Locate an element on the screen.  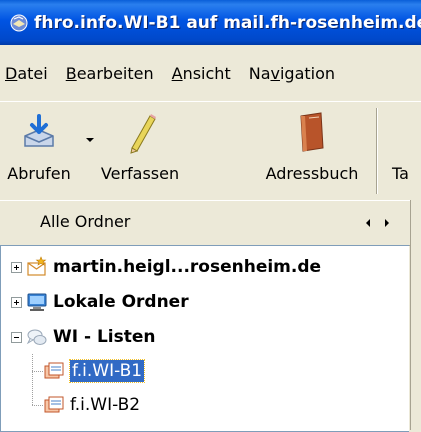
compose-label: Verfassen is located at coordinates (140, 173).